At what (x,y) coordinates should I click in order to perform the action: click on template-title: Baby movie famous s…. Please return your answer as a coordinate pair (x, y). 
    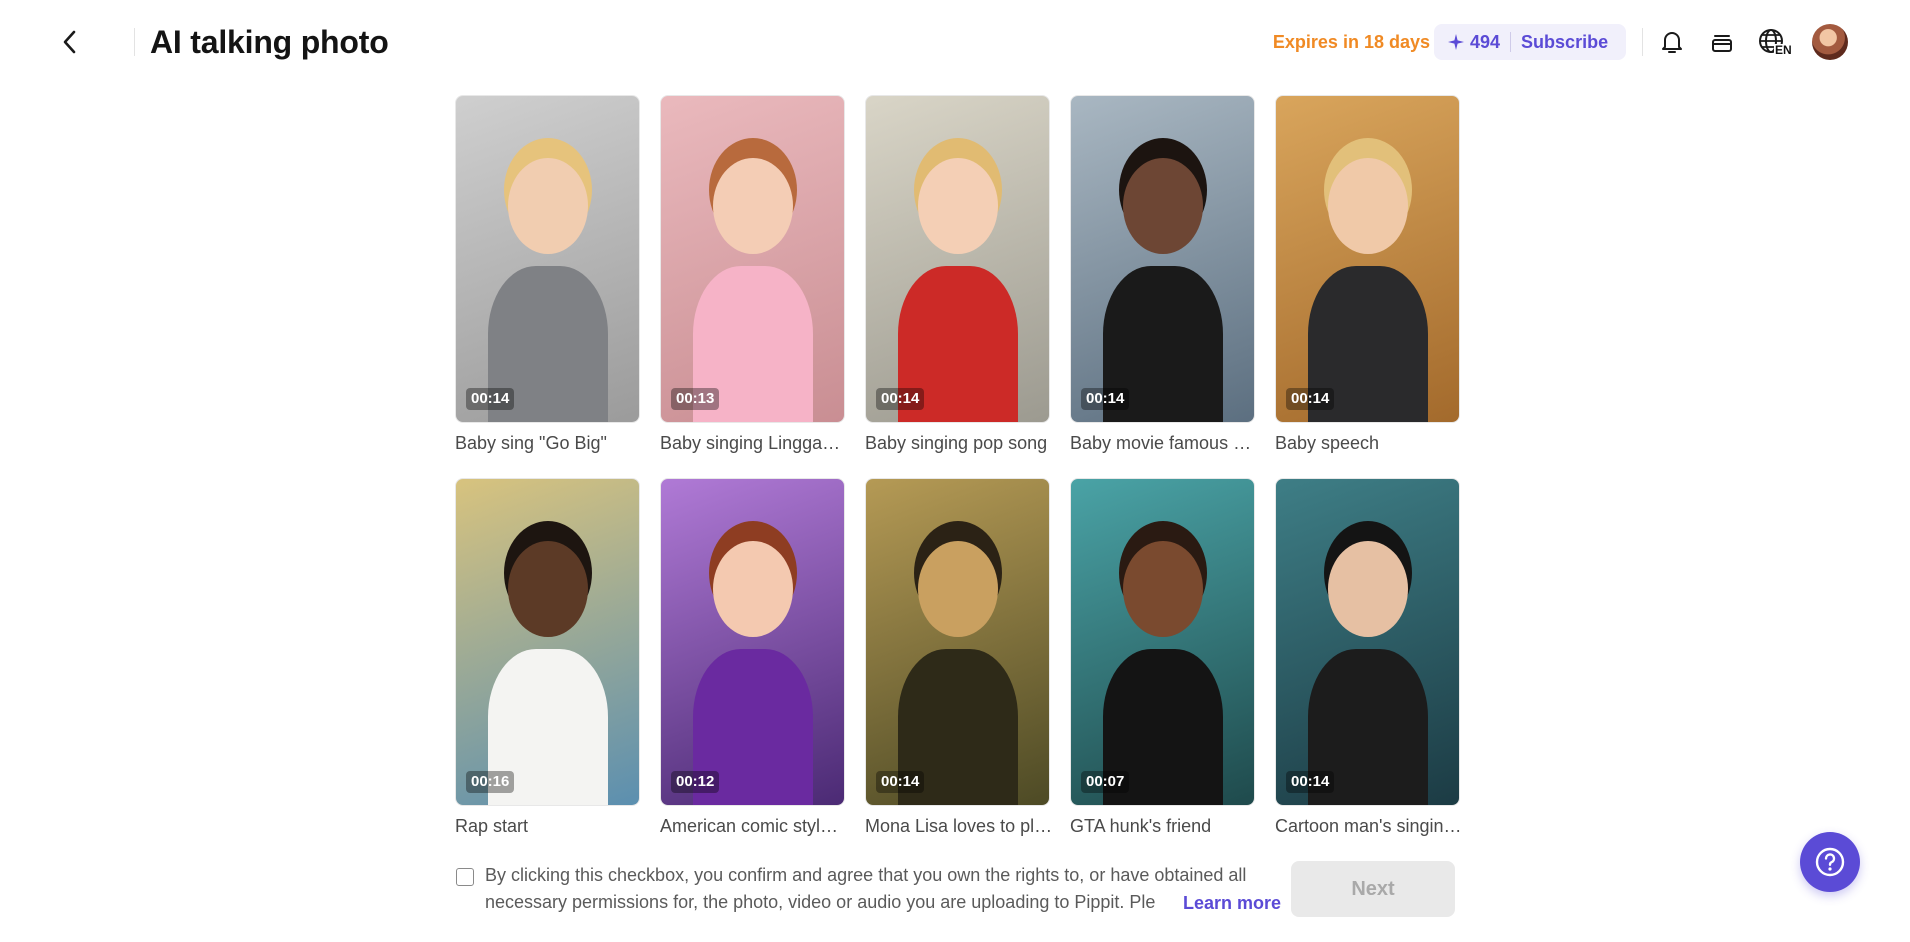
    Looking at the image, I should click on (1164, 443).